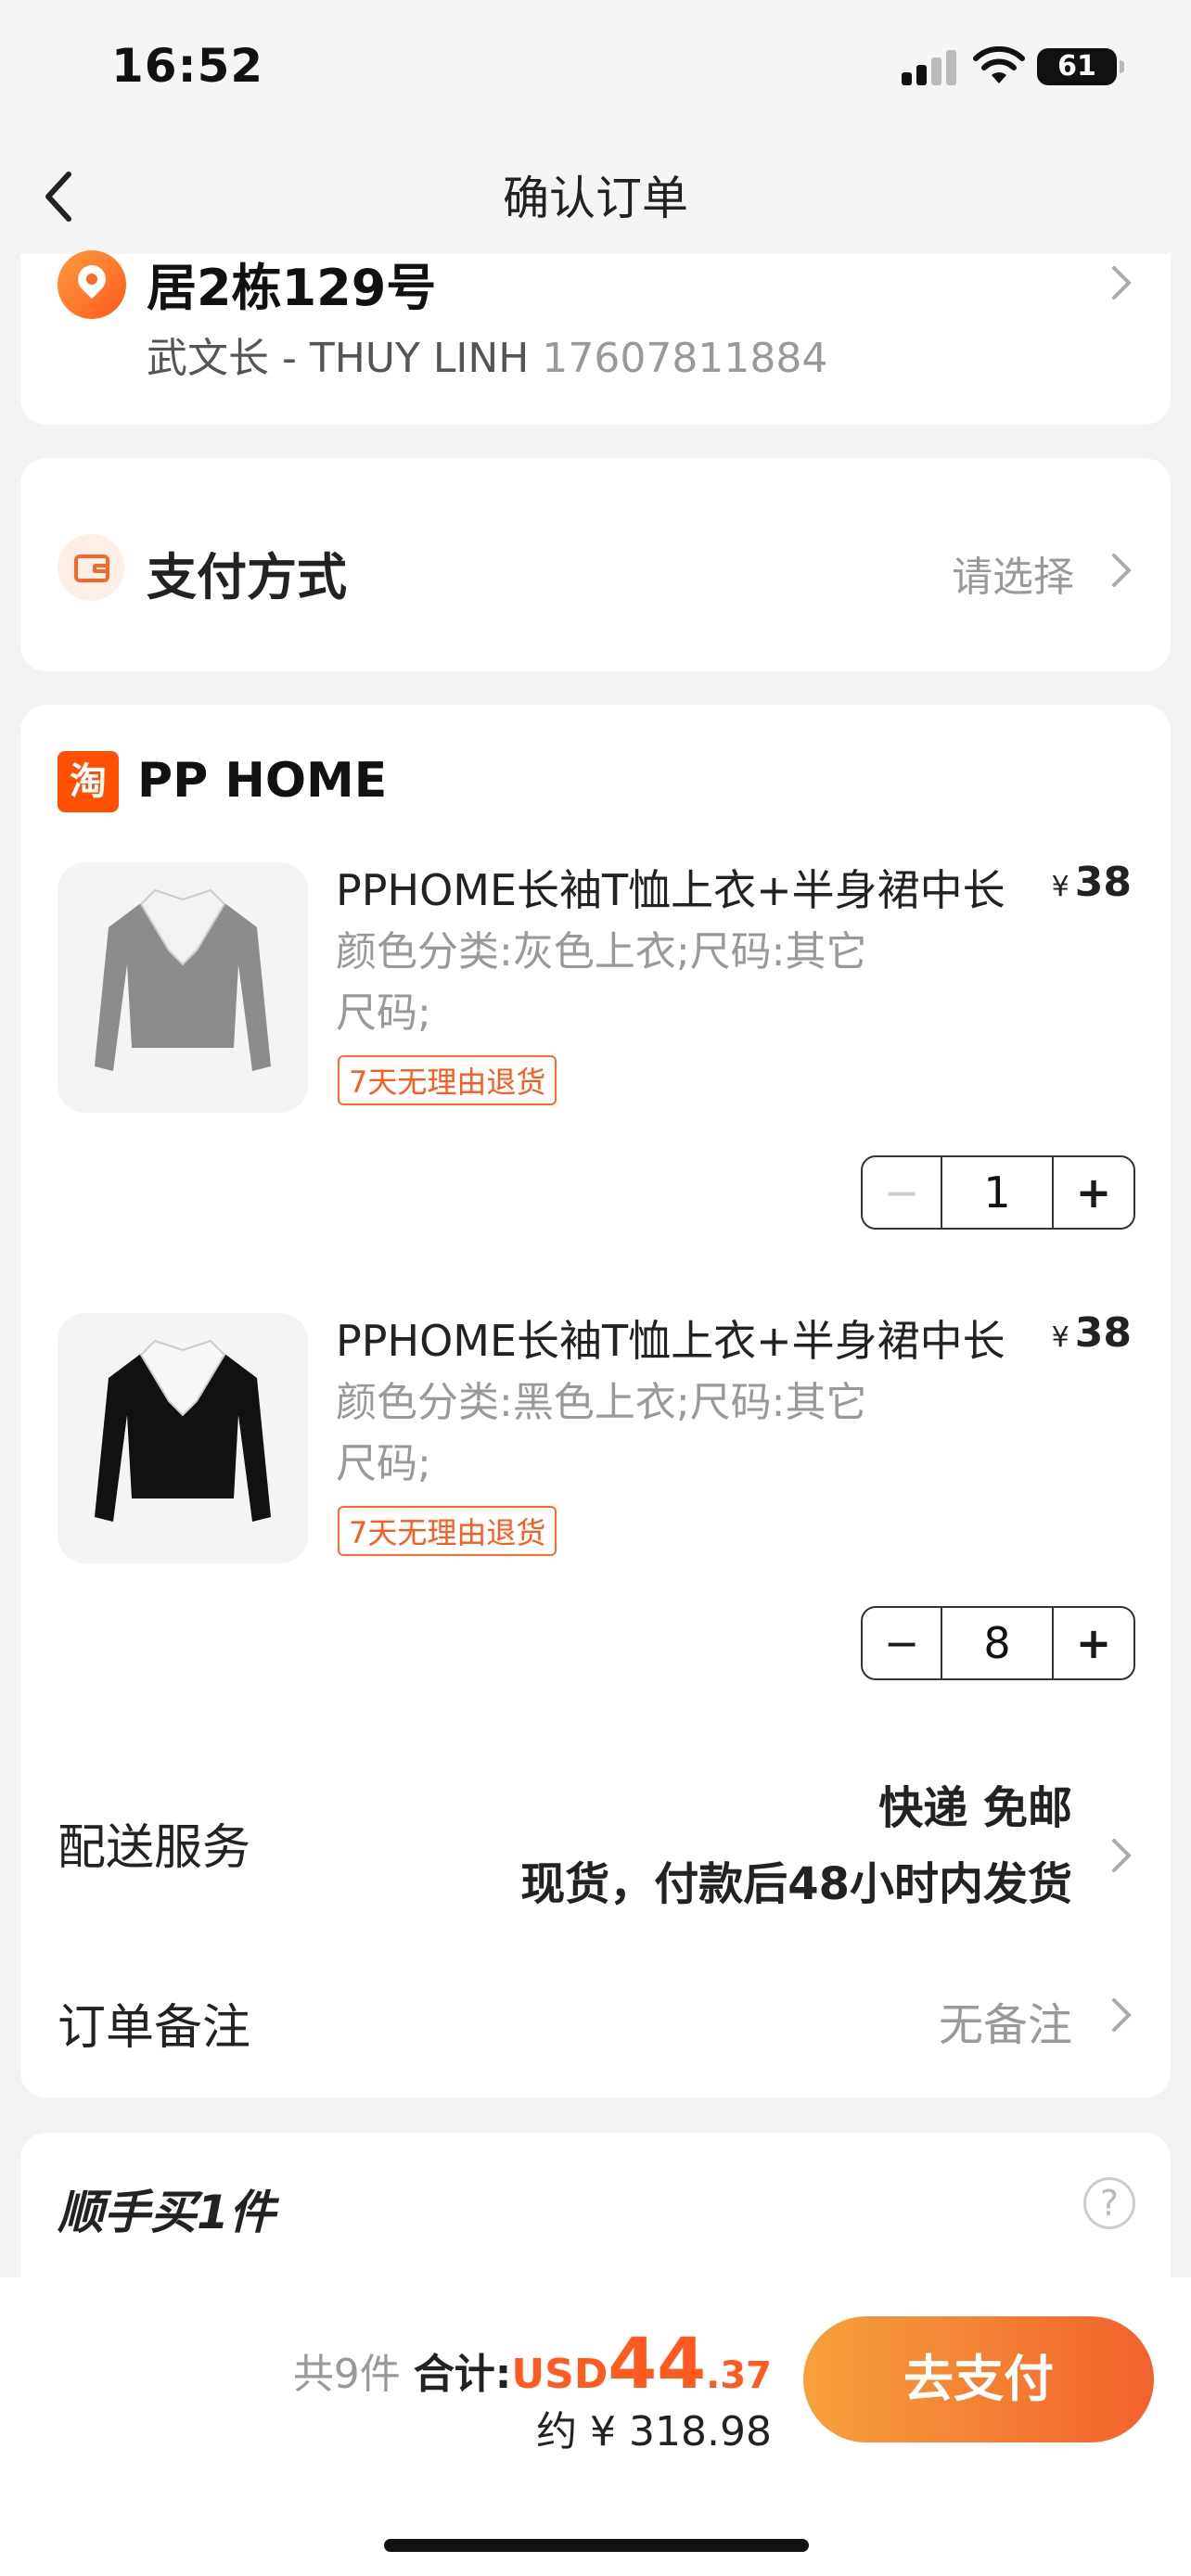 The width and height of the screenshot is (1191, 2576). Describe the element at coordinates (88, 782) in the screenshot. I see `taobao-logo-icon: 淘` at that location.